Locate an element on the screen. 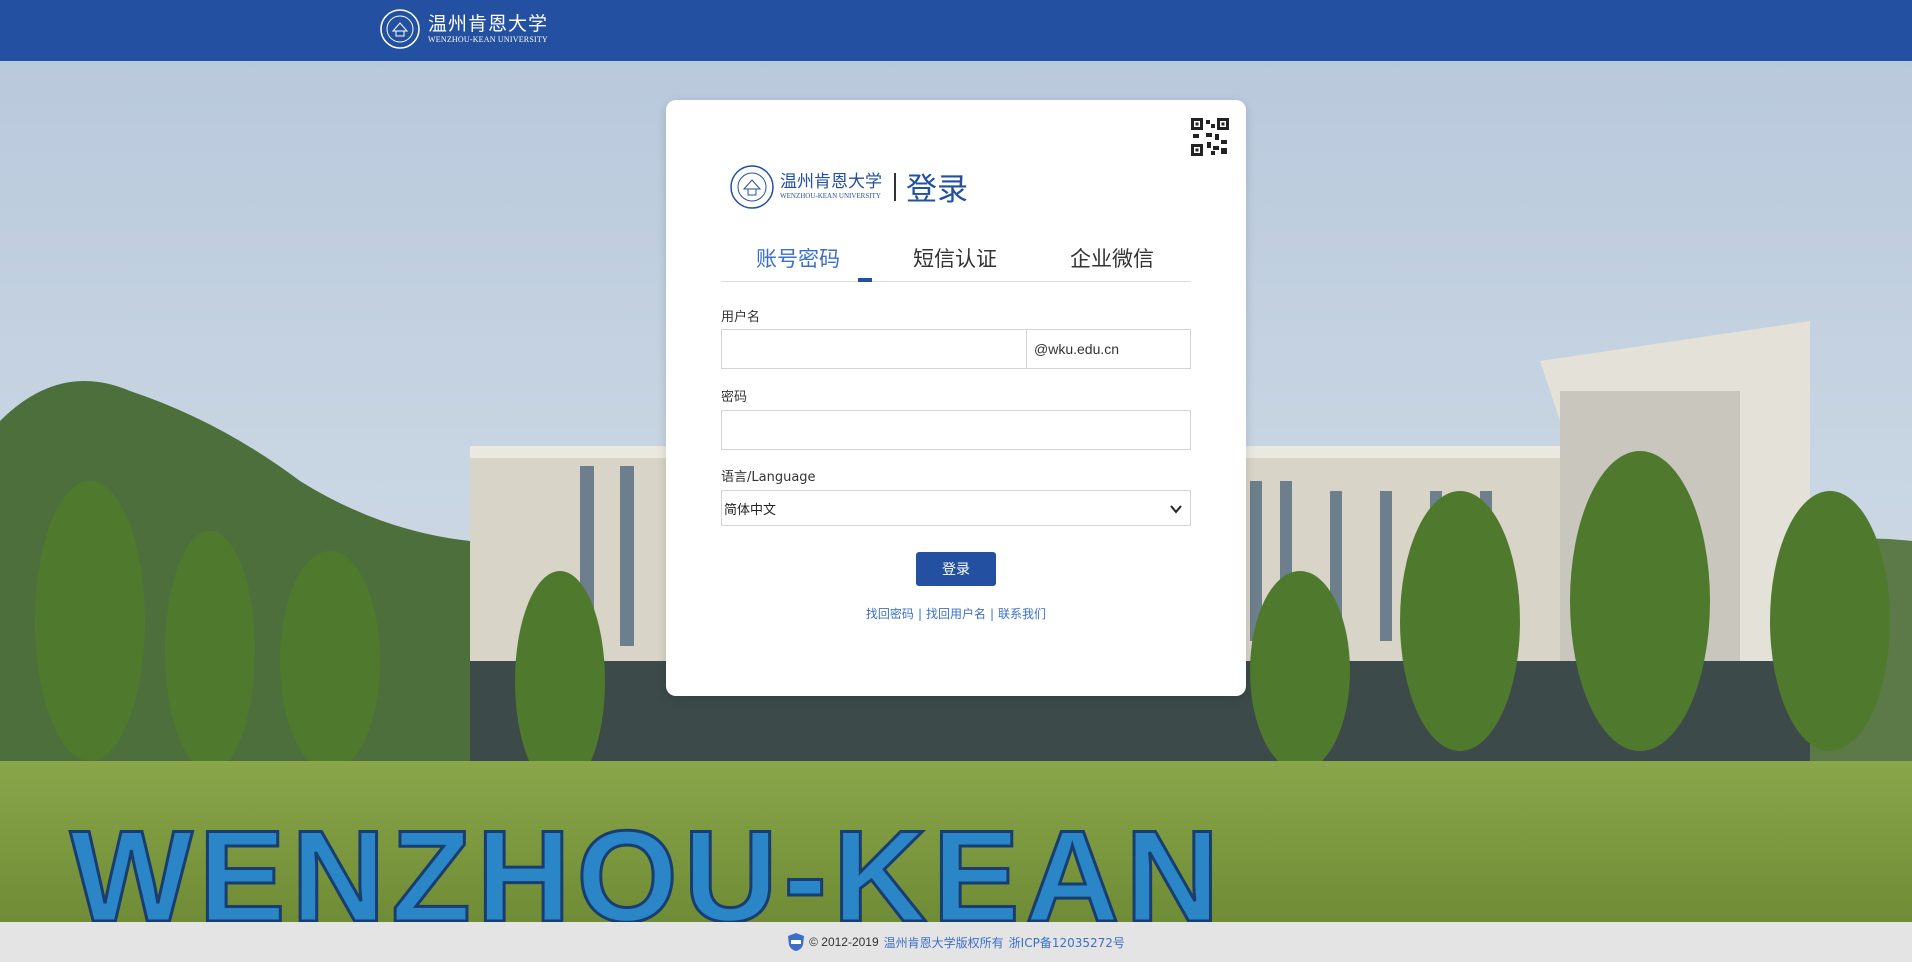 The image size is (1912, 962). login-tabs: 账号密码 短信认证 企业微信 is located at coordinates (956, 262).